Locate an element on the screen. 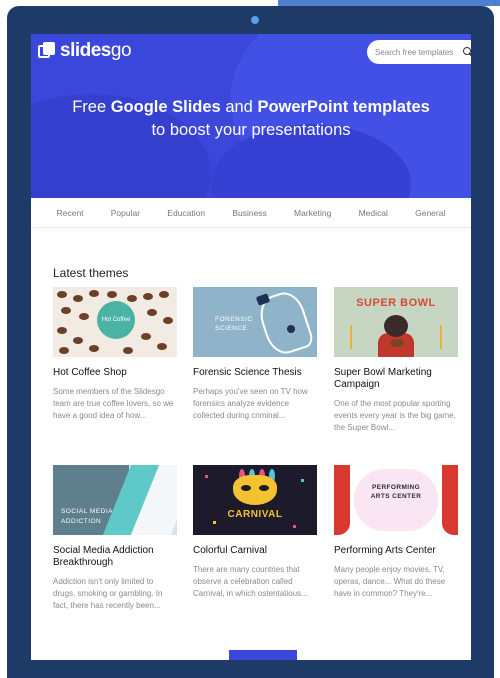 Image resolution: width=500 pixels, height=678 pixels. search-box is located at coordinates (419, 52).